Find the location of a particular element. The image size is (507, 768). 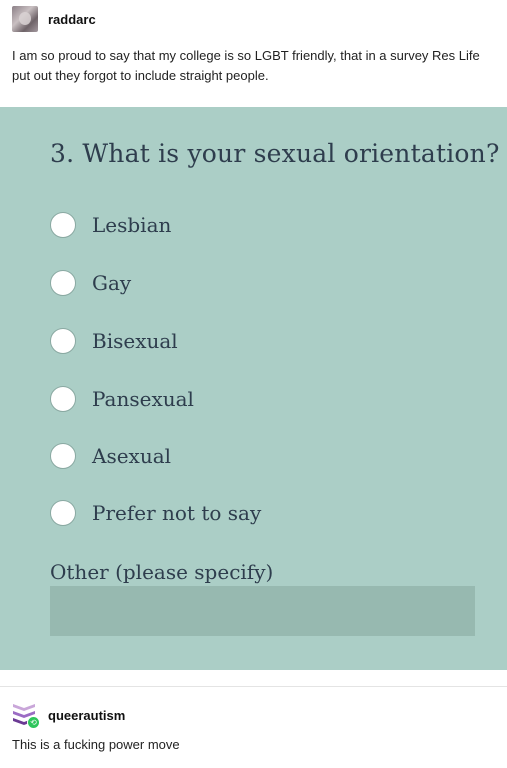

option-label: Asexual is located at coordinates (132, 456).